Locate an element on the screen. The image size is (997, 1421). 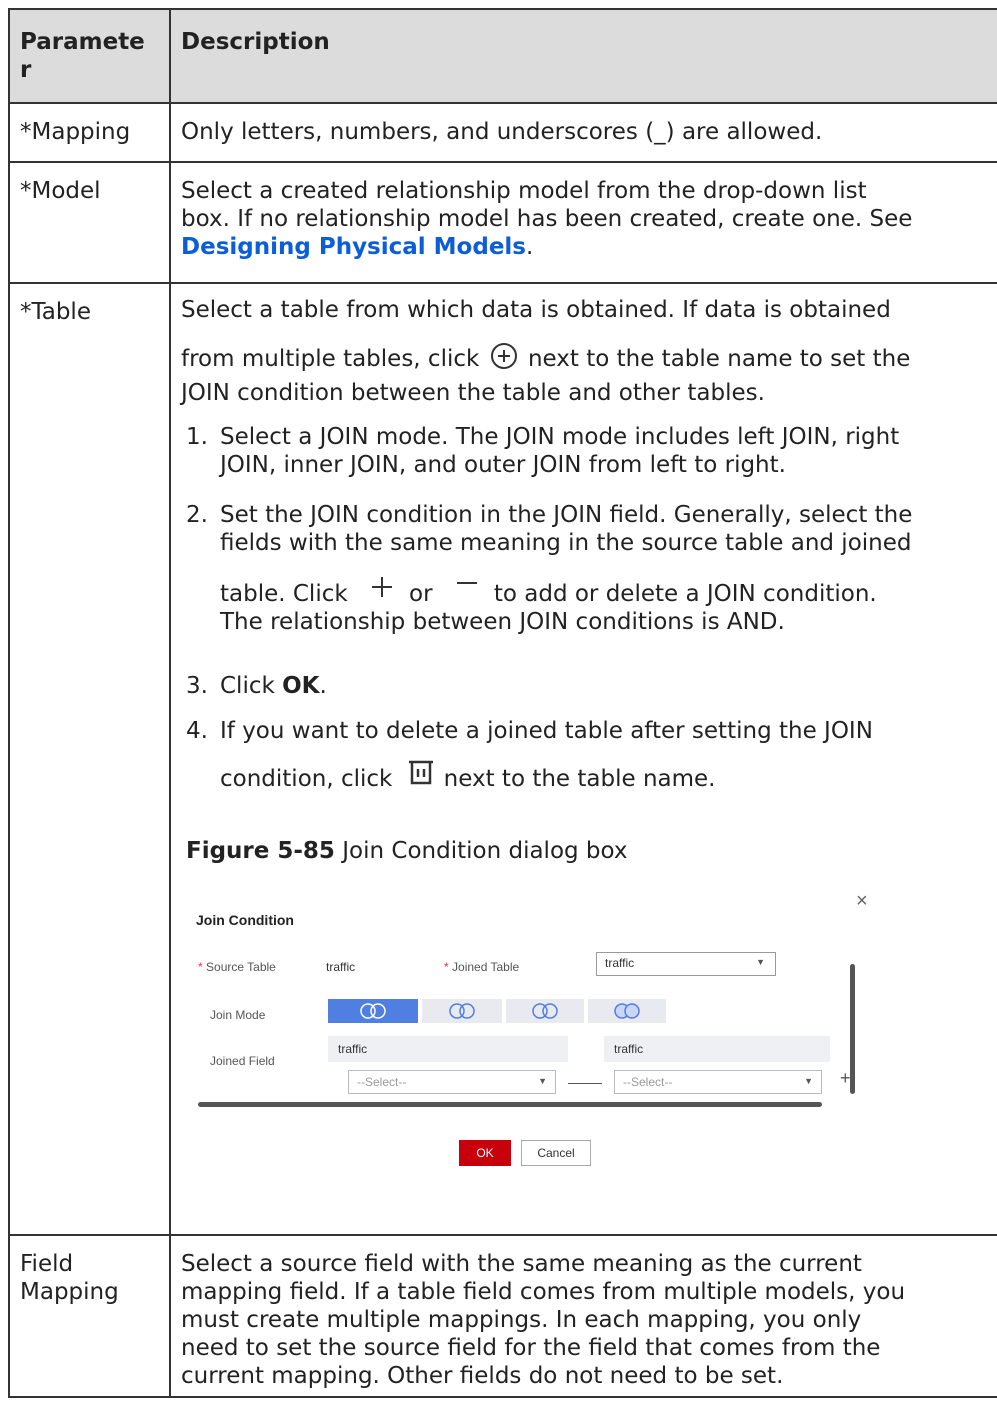
left-field-placeholder: --Select-- is located at coordinates (382, 1082).